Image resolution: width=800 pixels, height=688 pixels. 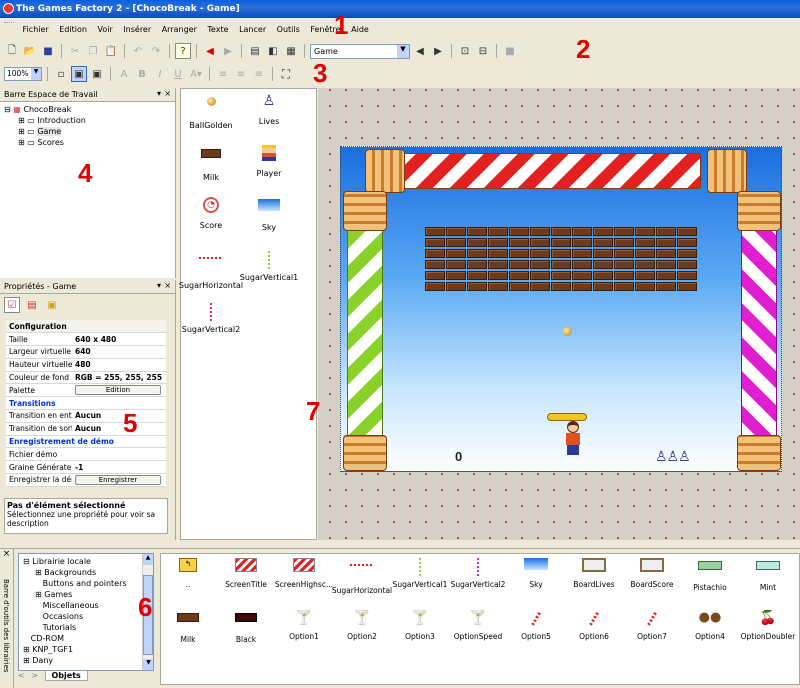 I want to click on snap-icon: ▣, so click(x=79, y=74).